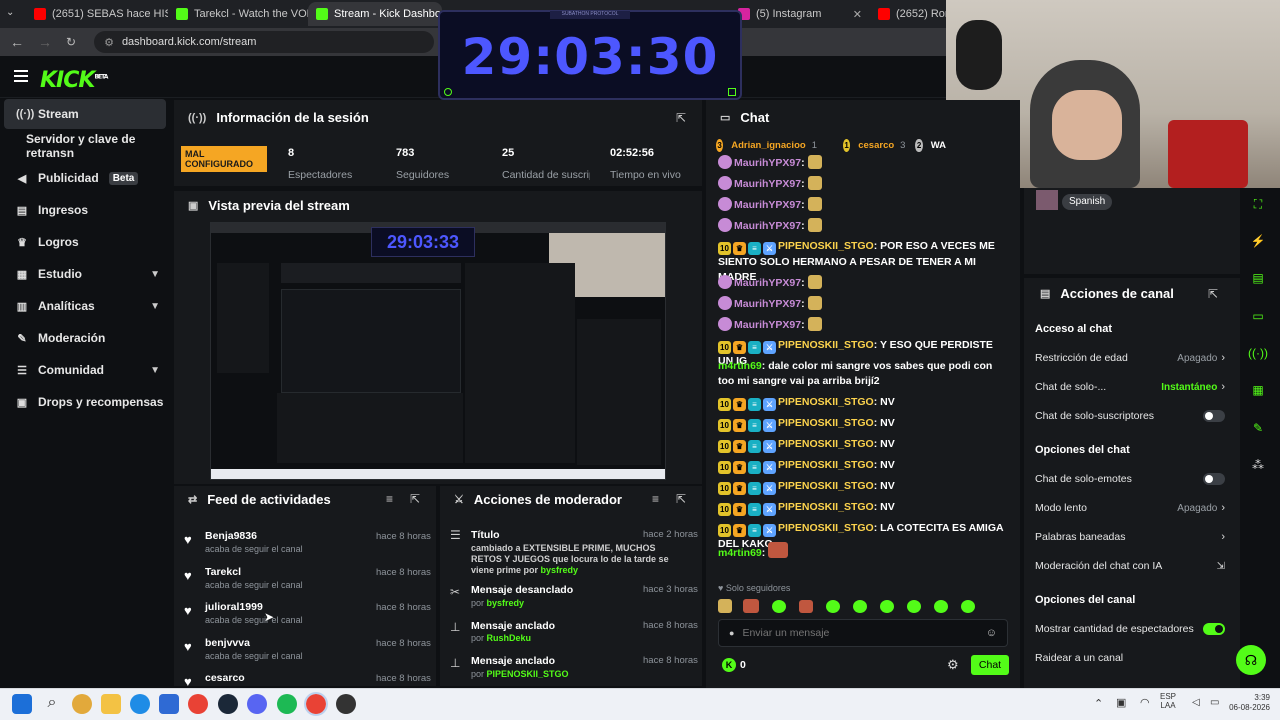 The width and height of the screenshot is (1280, 720). Describe the element at coordinates (1130, 416) in the screenshot. I see `channel-setting-row: Chat de solo-suscriptores` at that location.